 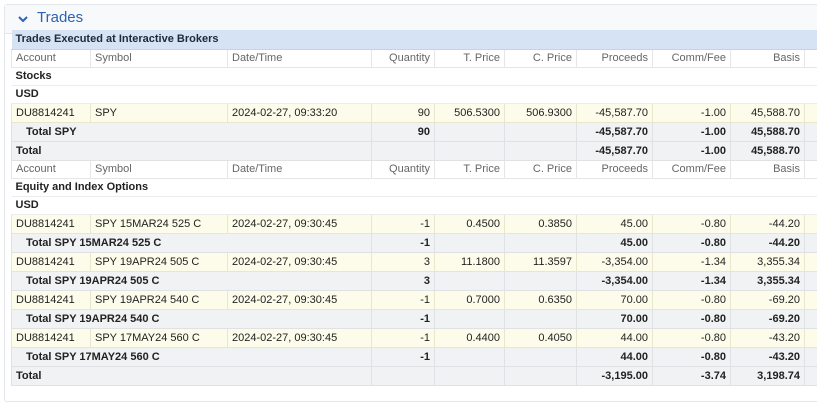 I want to click on cell-proceeds: 70.00, so click(x=614, y=299).